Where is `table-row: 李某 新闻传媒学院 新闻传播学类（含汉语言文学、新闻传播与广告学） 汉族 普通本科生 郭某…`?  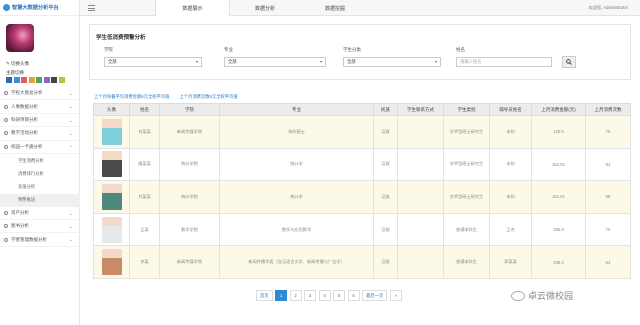 table-row: 李某 新闻传媒学院 新闻传播学类（含汉语言文学、新闻传播与广告学） 汉族 普通本科生 郭某… is located at coordinates (362, 262).